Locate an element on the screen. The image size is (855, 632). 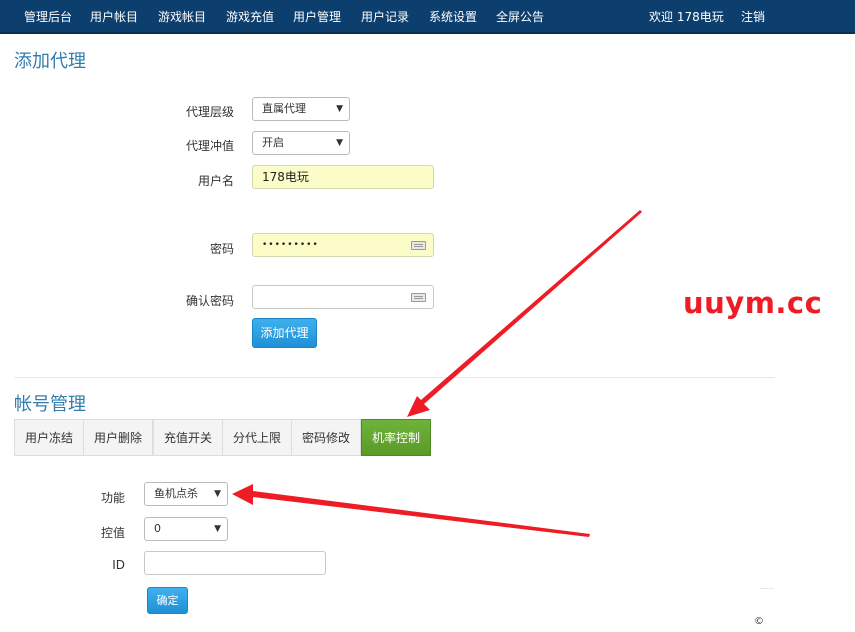
arrow-to-tab is located at coordinates (524, 313).